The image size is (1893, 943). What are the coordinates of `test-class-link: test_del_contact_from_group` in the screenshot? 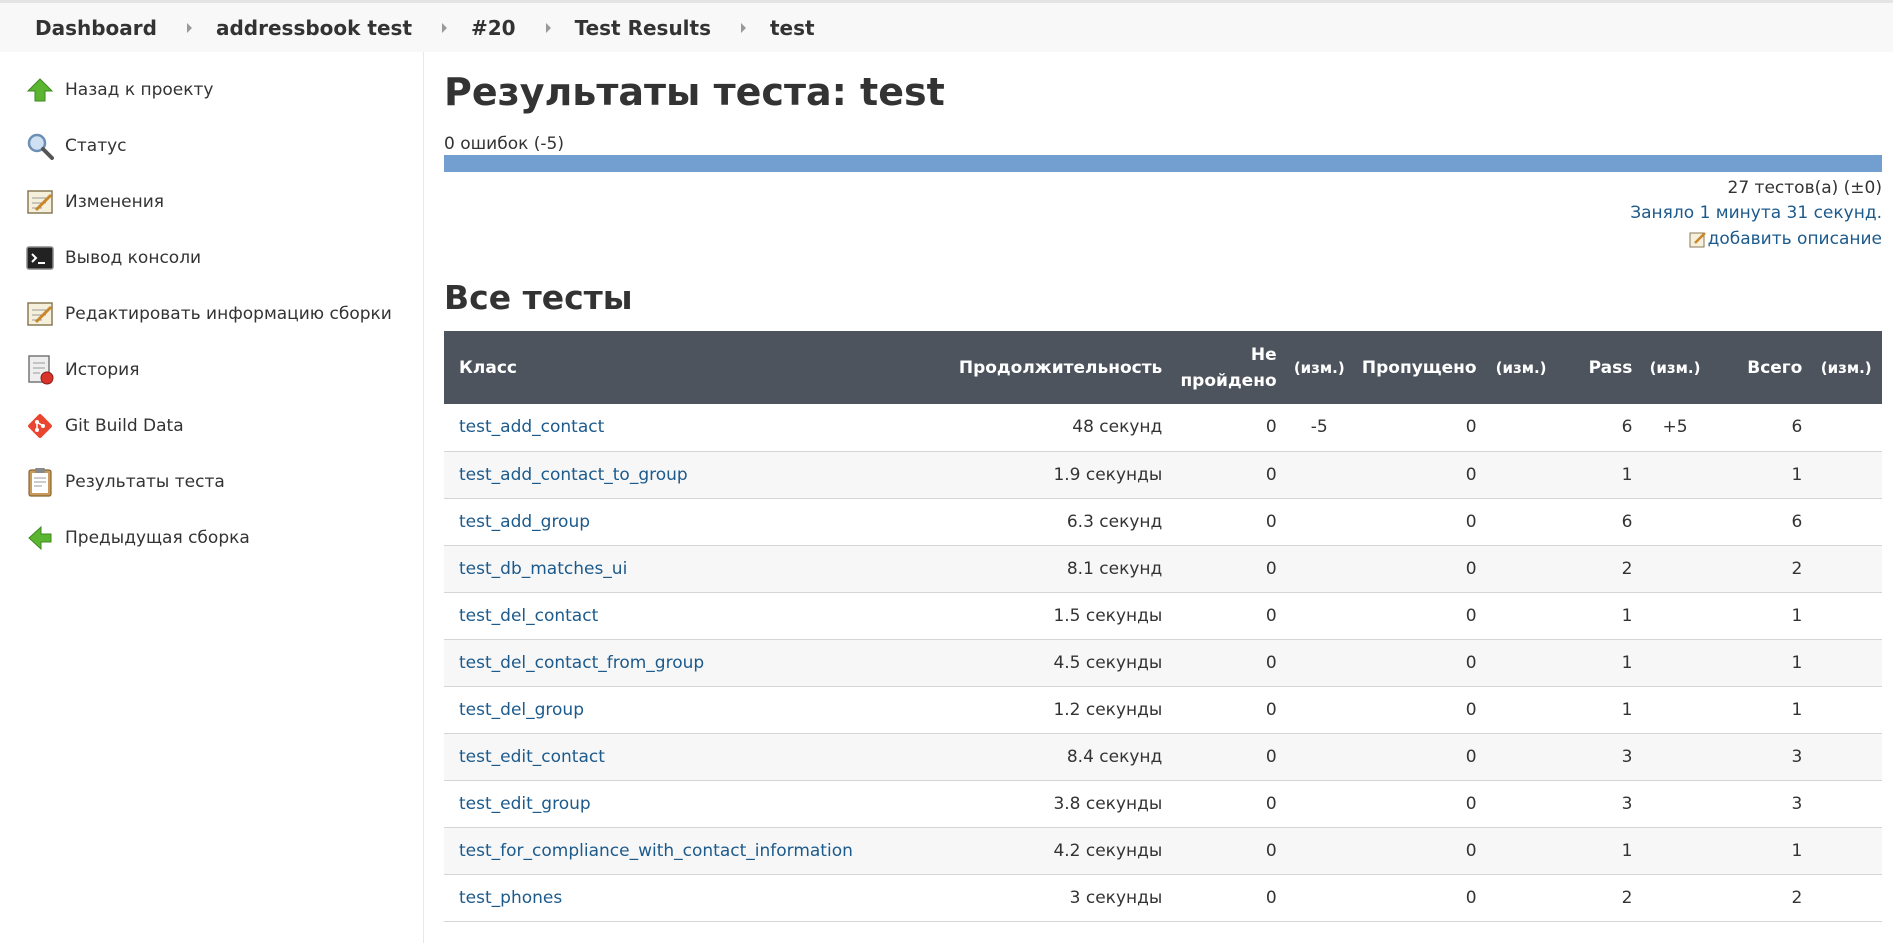 It's located at (581, 663).